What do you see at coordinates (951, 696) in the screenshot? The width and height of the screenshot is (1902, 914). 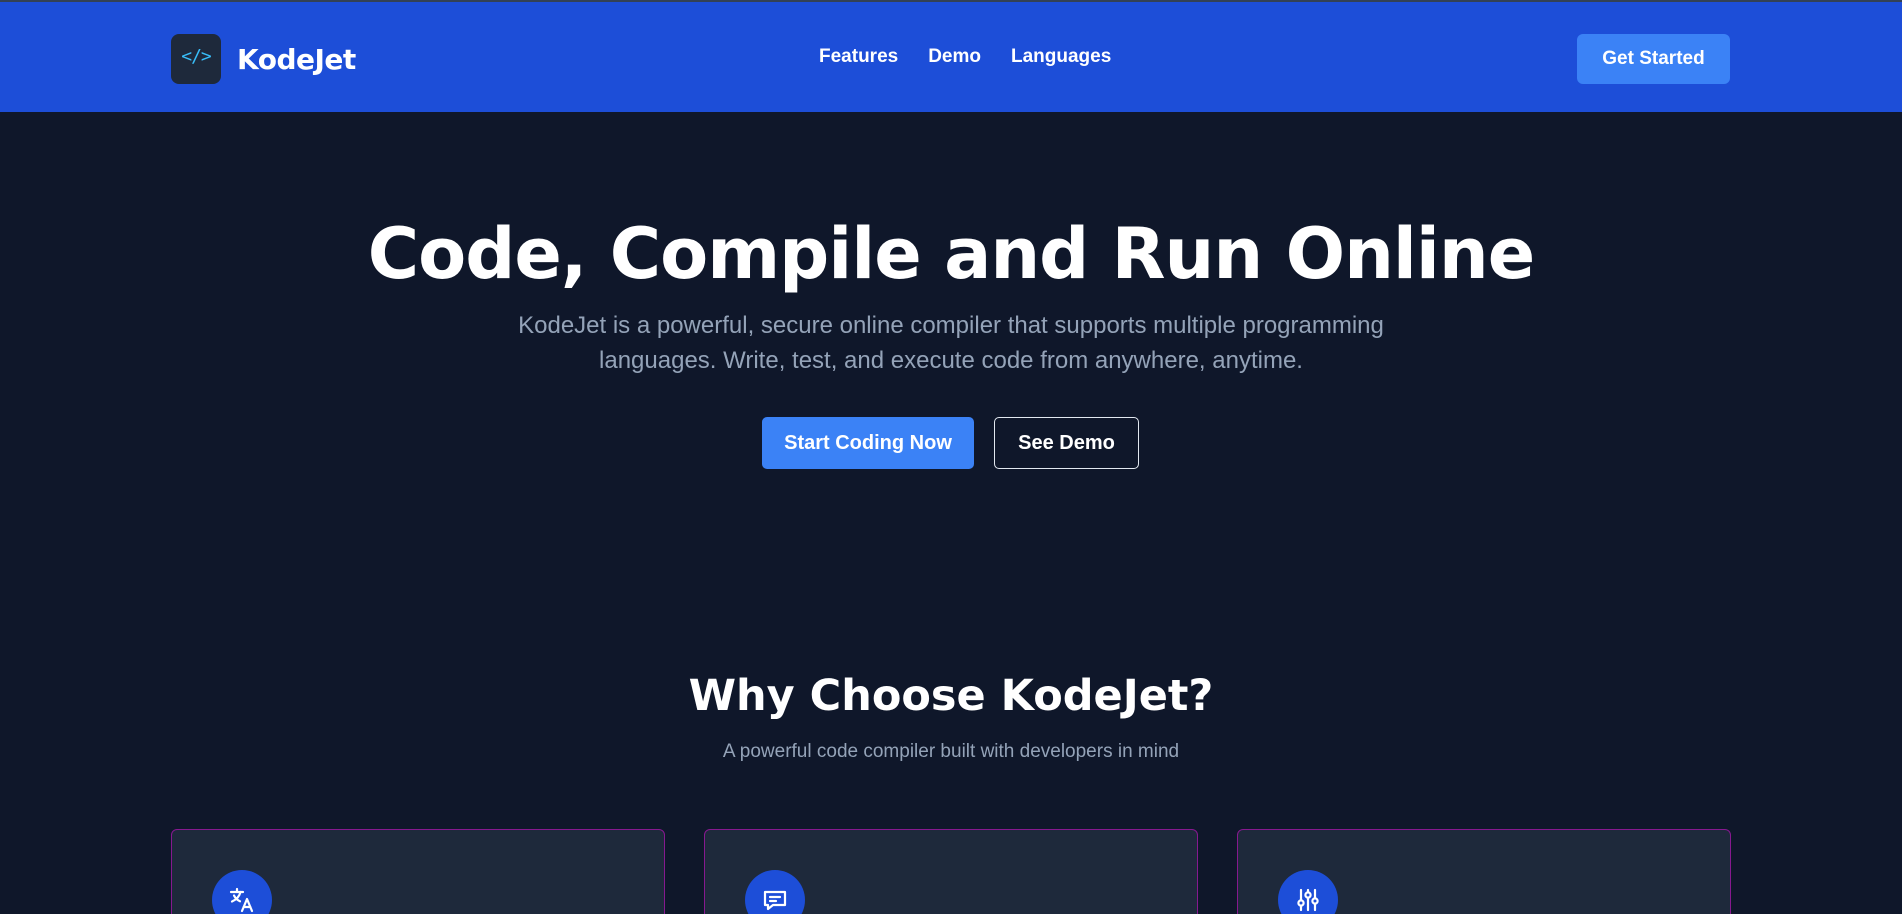 I see `features-title: Why Choose KodeJet?` at bounding box center [951, 696].